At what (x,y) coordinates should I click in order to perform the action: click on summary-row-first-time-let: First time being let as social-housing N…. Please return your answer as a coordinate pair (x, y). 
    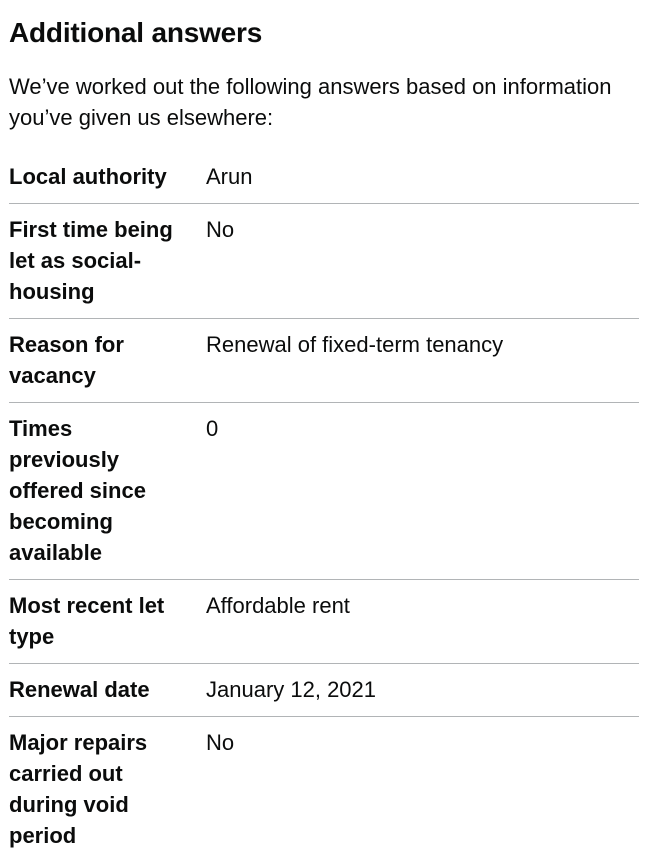
    Looking at the image, I should click on (324, 261).